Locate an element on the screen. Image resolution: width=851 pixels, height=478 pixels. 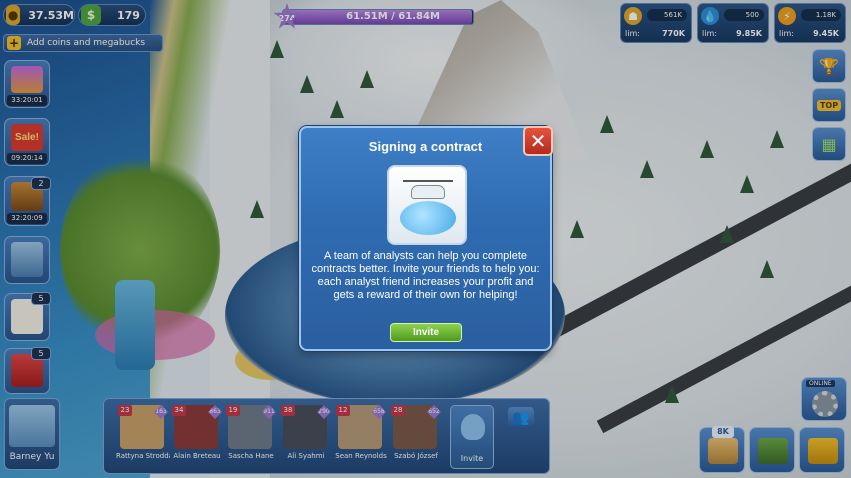
close-icon: ✕ is located at coordinates (538, 141).